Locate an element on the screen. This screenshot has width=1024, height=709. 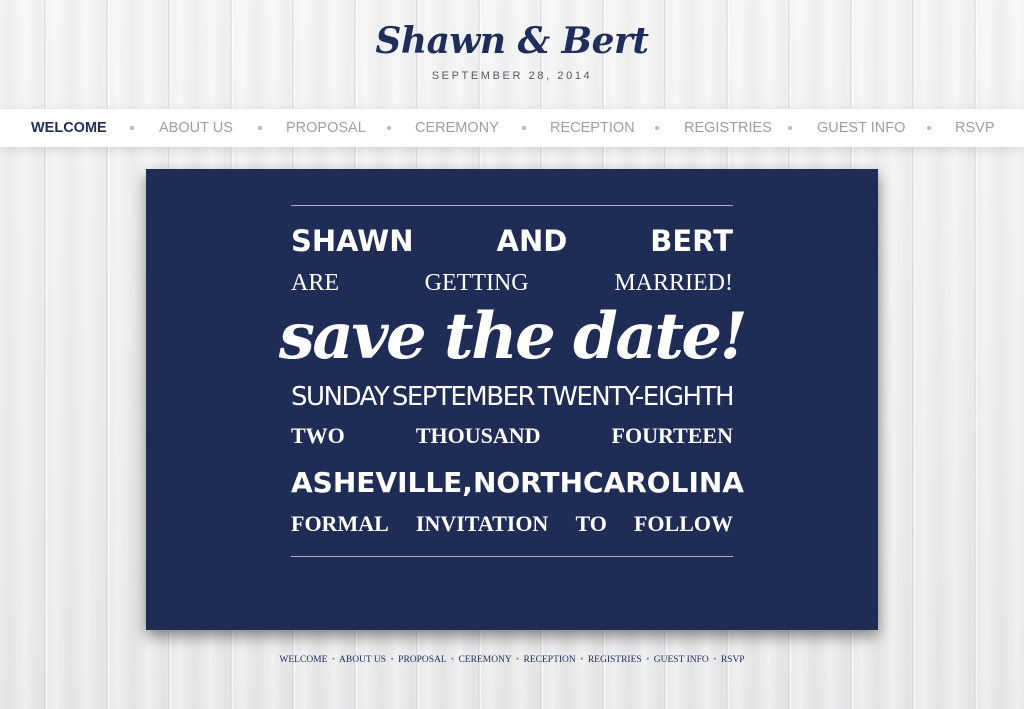
day-line: SUNDAY SEPTEMBER TWENTY-EIGHTH is located at coordinates (513, 397).